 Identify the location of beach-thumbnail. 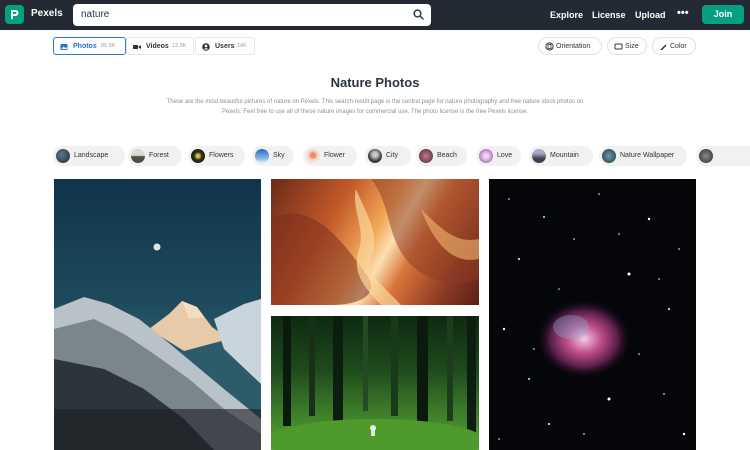
(426, 156).